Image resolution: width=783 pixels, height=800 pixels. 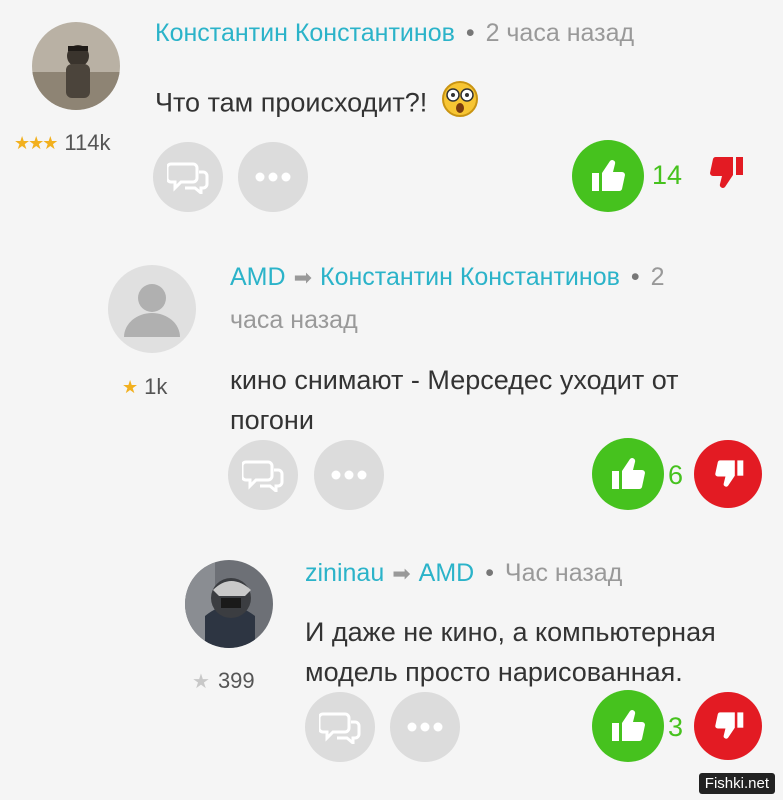 What do you see at coordinates (657, 277) in the screenshot?
I see `timestamp-part1: 2` at bounding box center [657, 277].